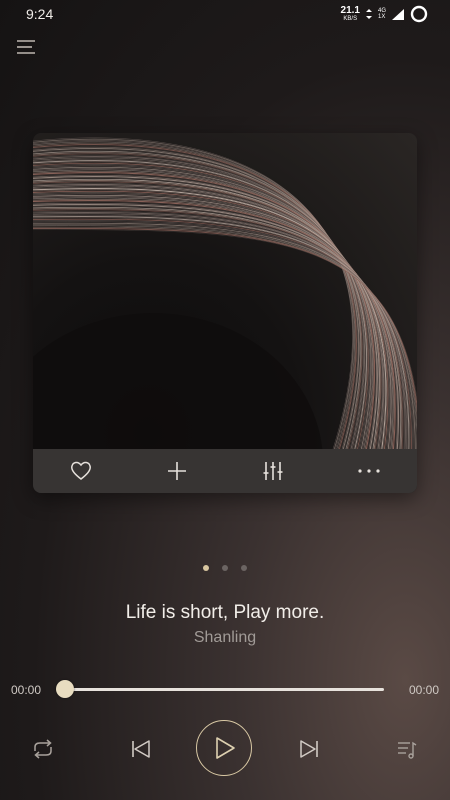 The width and height of the screenshot is (450, 800). I want to click on menu-button, so click(26, 47).